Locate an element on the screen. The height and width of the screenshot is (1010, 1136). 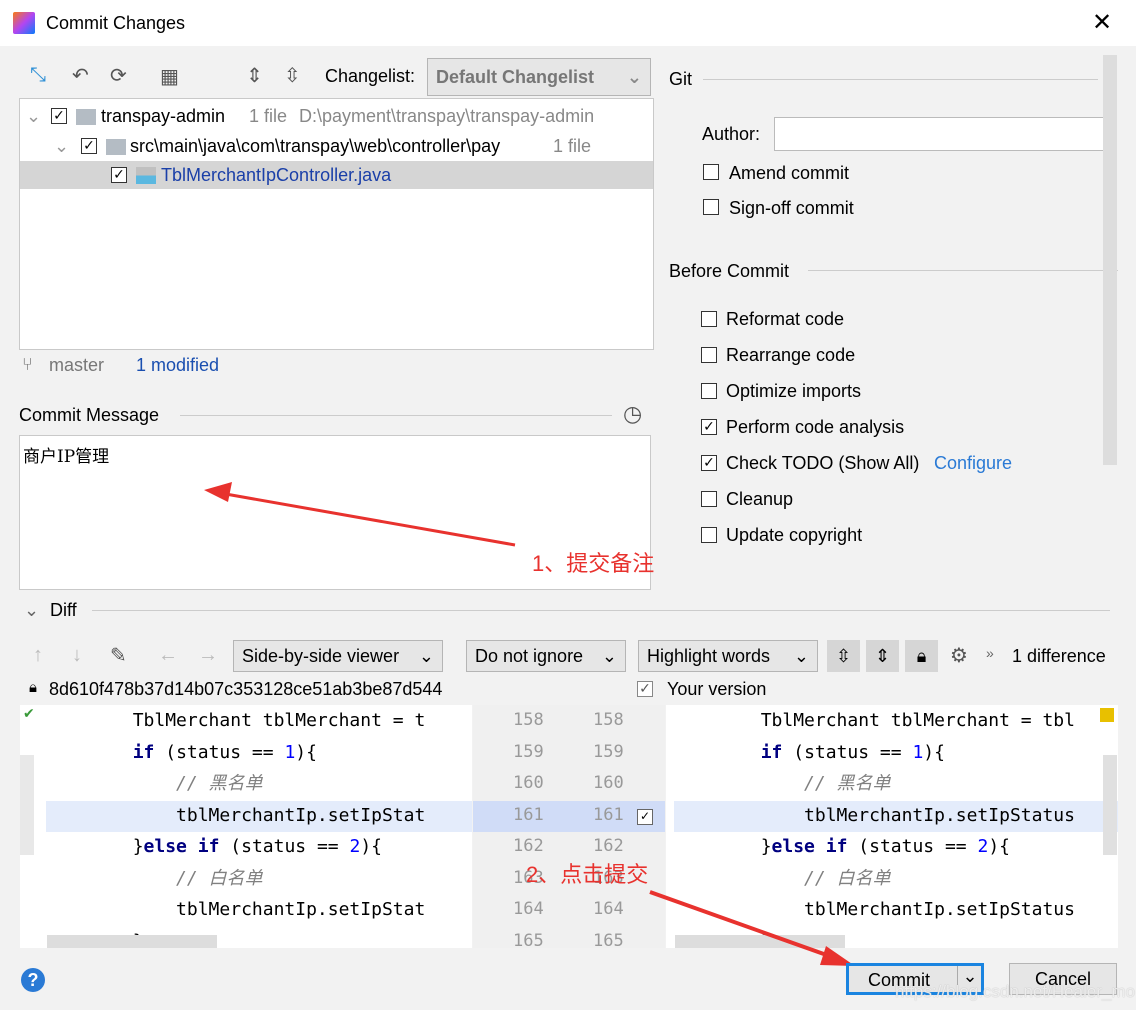
annotation-note-1: 1、提交备注 is located at coordinates (593, 563).